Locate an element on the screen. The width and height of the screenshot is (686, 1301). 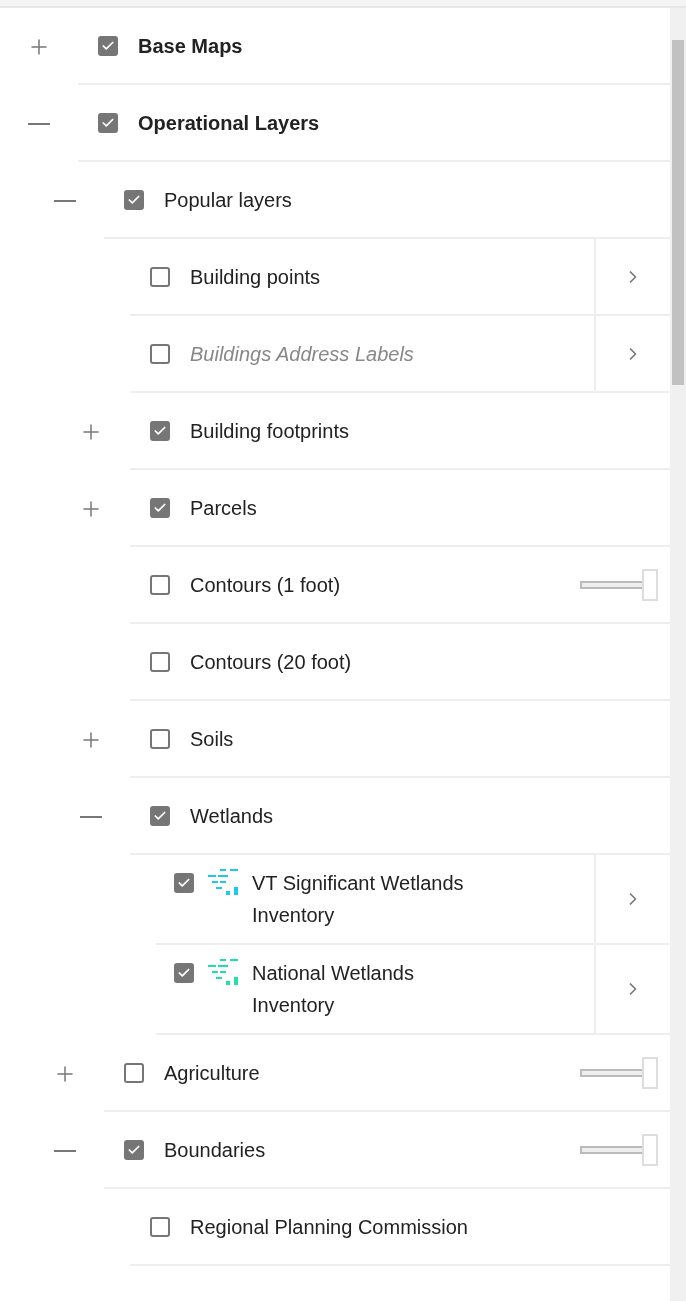
layer-row: Popular layers is located at coordinates (387, 200).